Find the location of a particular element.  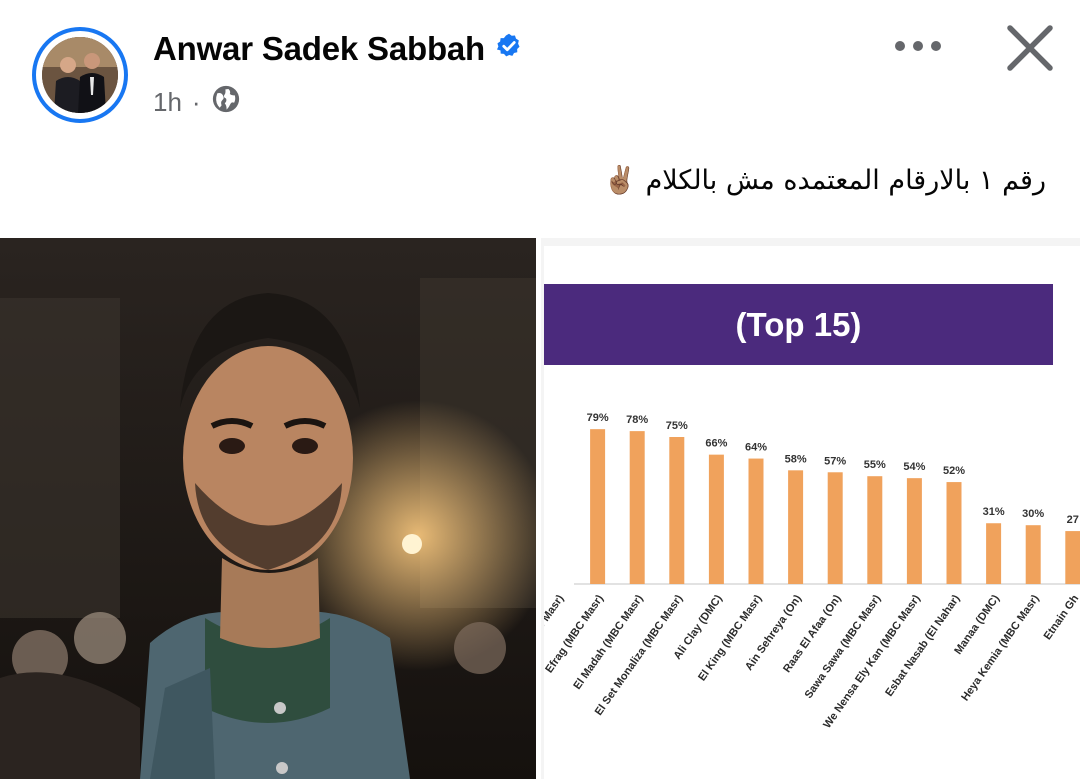

avatar is located at coordinates (80, 75).